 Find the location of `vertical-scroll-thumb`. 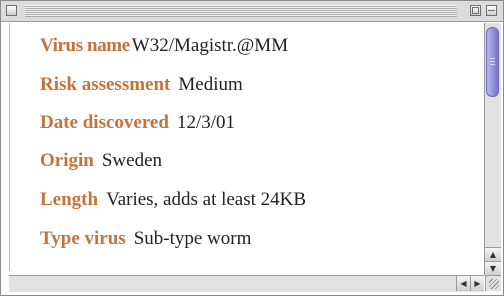

vertical-scroll-thumb is located at coordinates (492, 62).